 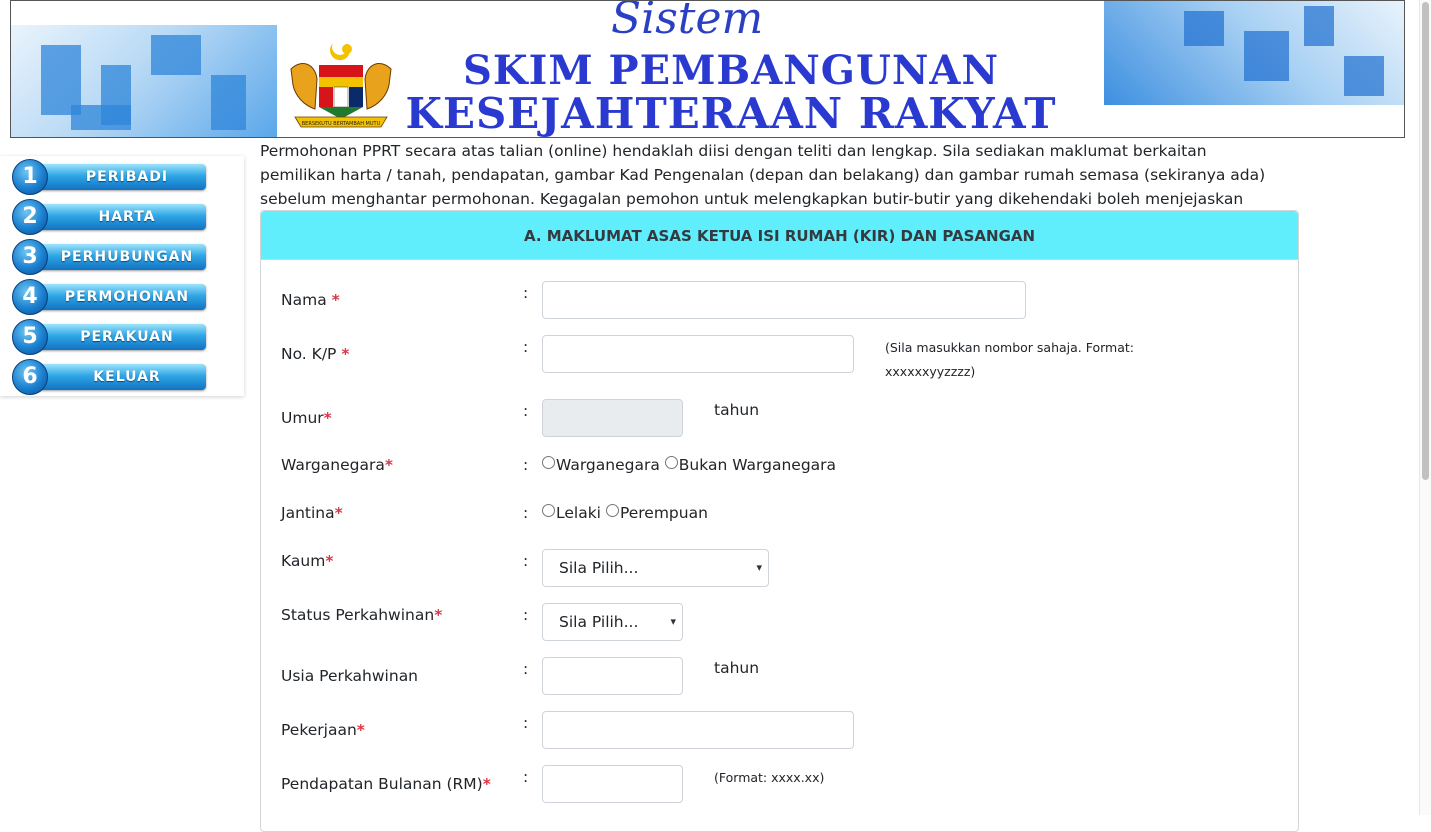 I want to click on step-4-icon: 4, so click(x=30, y=297).